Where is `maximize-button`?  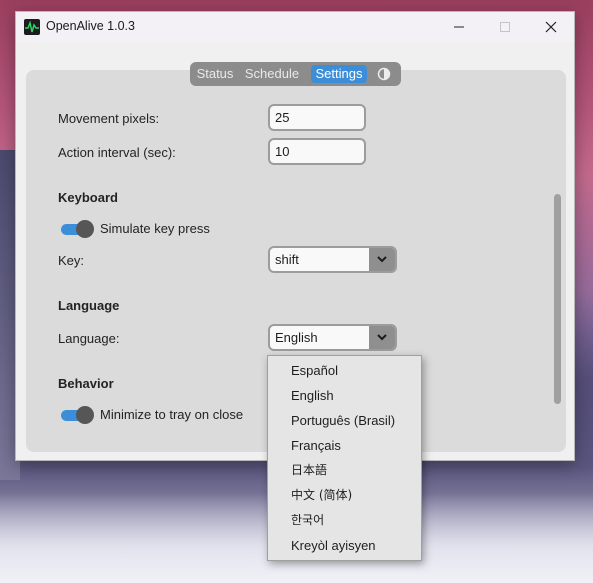 maximize-button is located at coordinates (505, 27).